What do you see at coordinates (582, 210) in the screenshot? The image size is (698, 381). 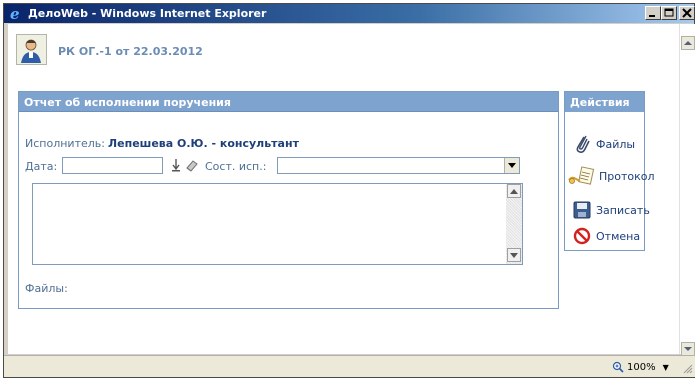 I see `floppy-disk-icon` at bounding box center [582, 210].